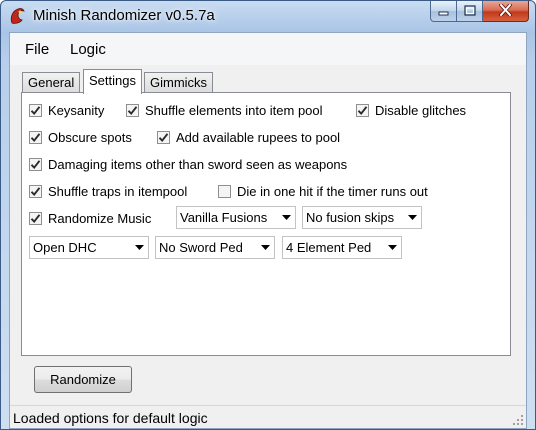 This screenshot has height=430, width=536. I want to click on dhc-select-value: Open DHC, so click(65, 247).